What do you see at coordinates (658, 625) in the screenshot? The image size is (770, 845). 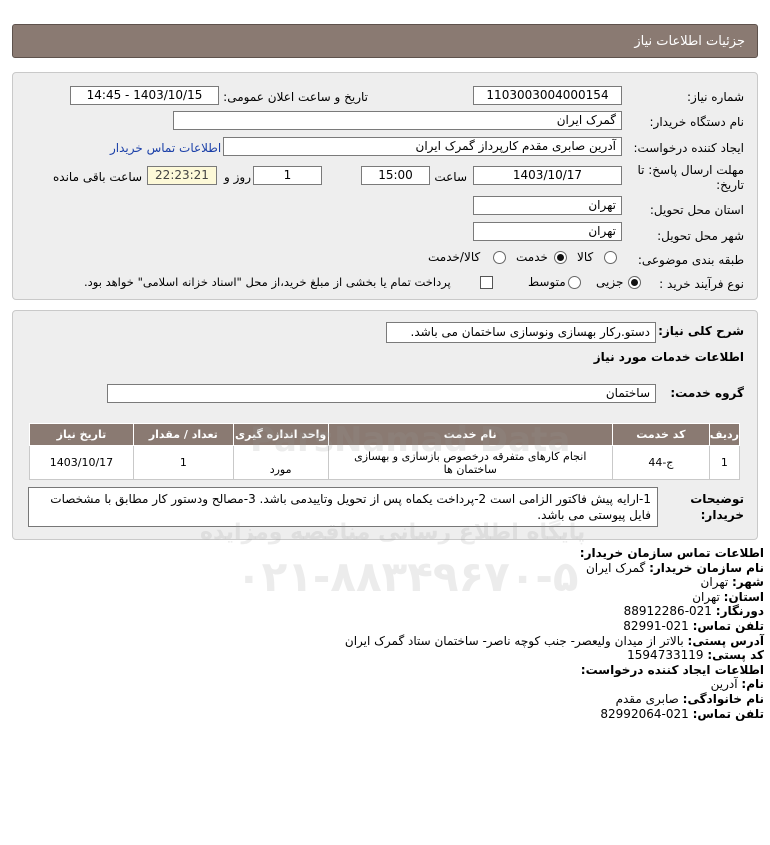 I see `contact-line-value: 021-82991` at bounding box center [658, 625].